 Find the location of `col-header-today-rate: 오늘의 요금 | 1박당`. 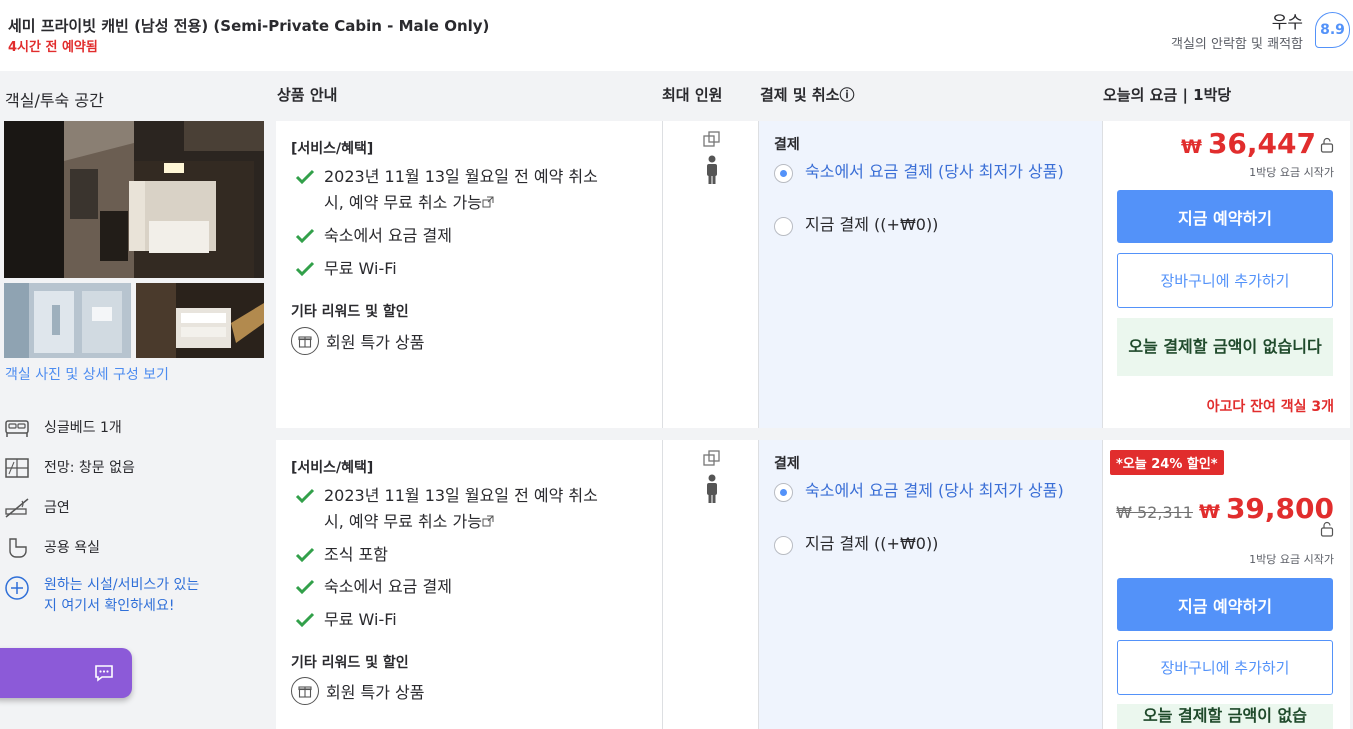

col-header-today-rate: 오늘의 요금 | 1박당 is located at coordinates (1167, 95).